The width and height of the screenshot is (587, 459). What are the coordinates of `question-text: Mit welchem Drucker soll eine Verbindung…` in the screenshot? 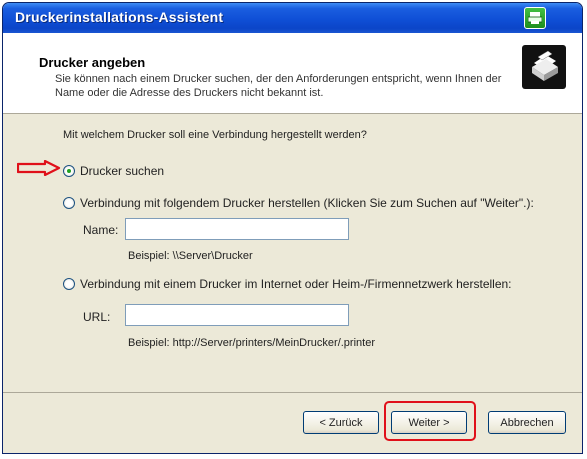 It's located at (215, 135).